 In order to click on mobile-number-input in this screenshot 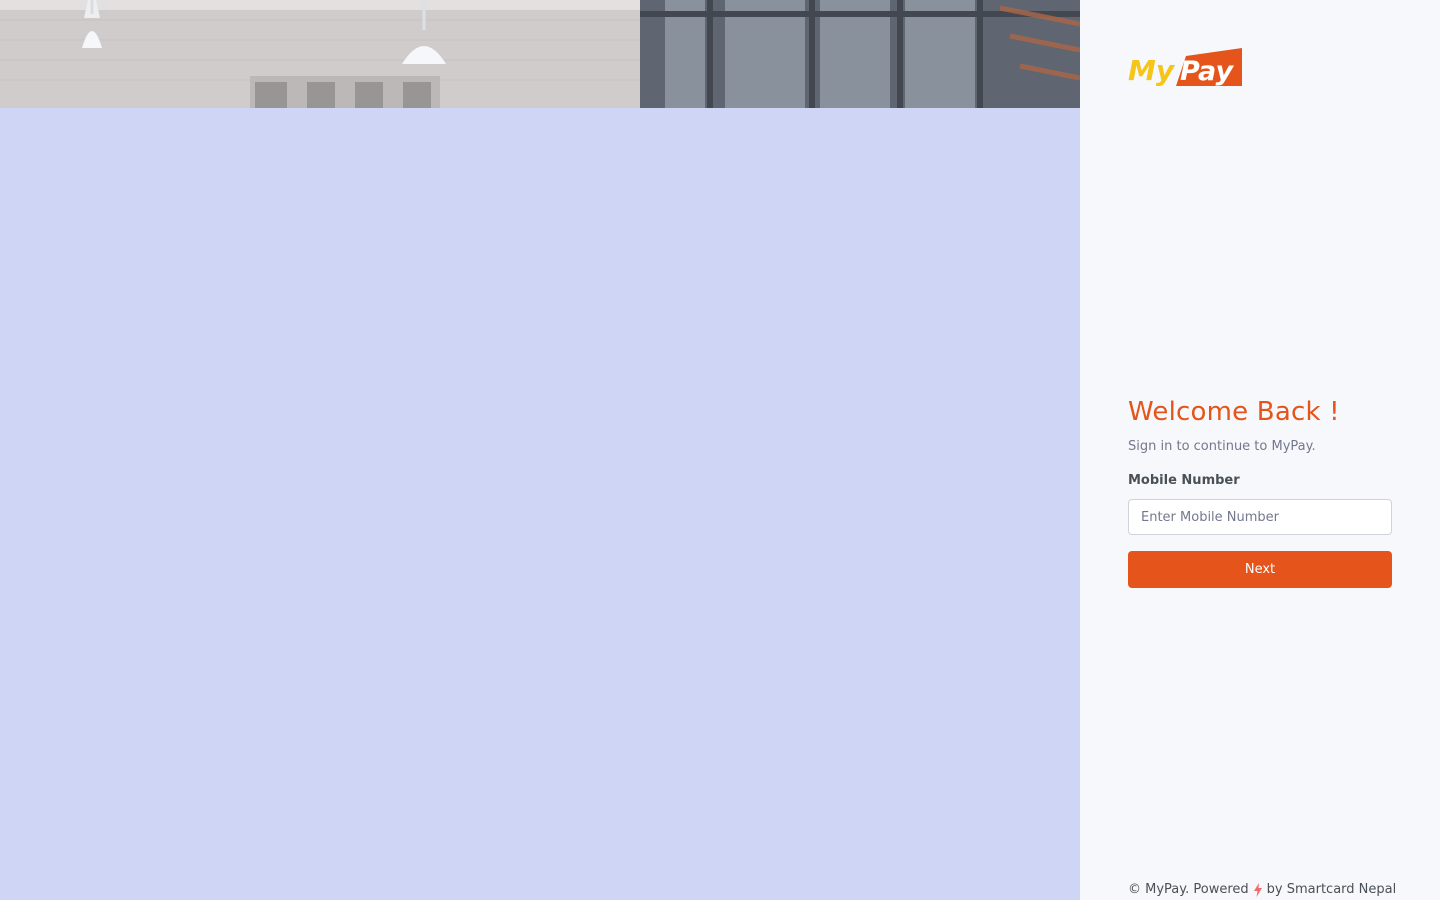, I will do `click(1260, 517)`.